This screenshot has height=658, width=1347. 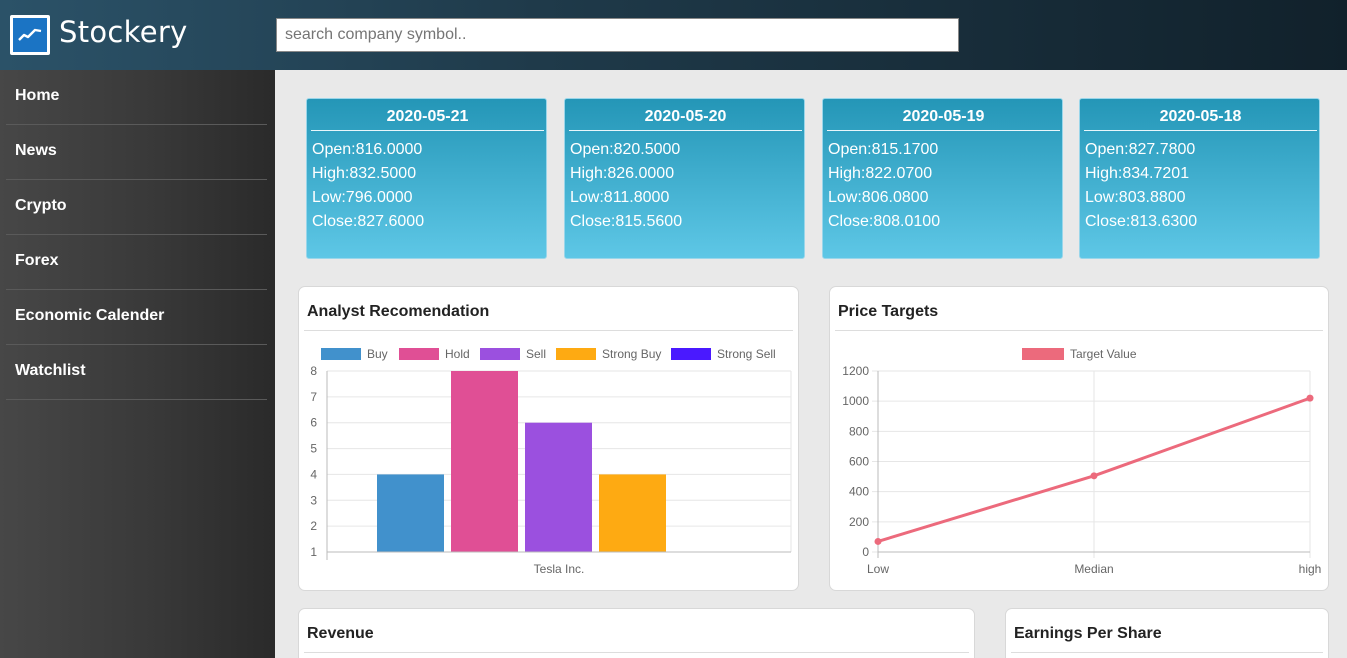 I want to click on card-date: 2020-05-21, so click(x=427, y=119).